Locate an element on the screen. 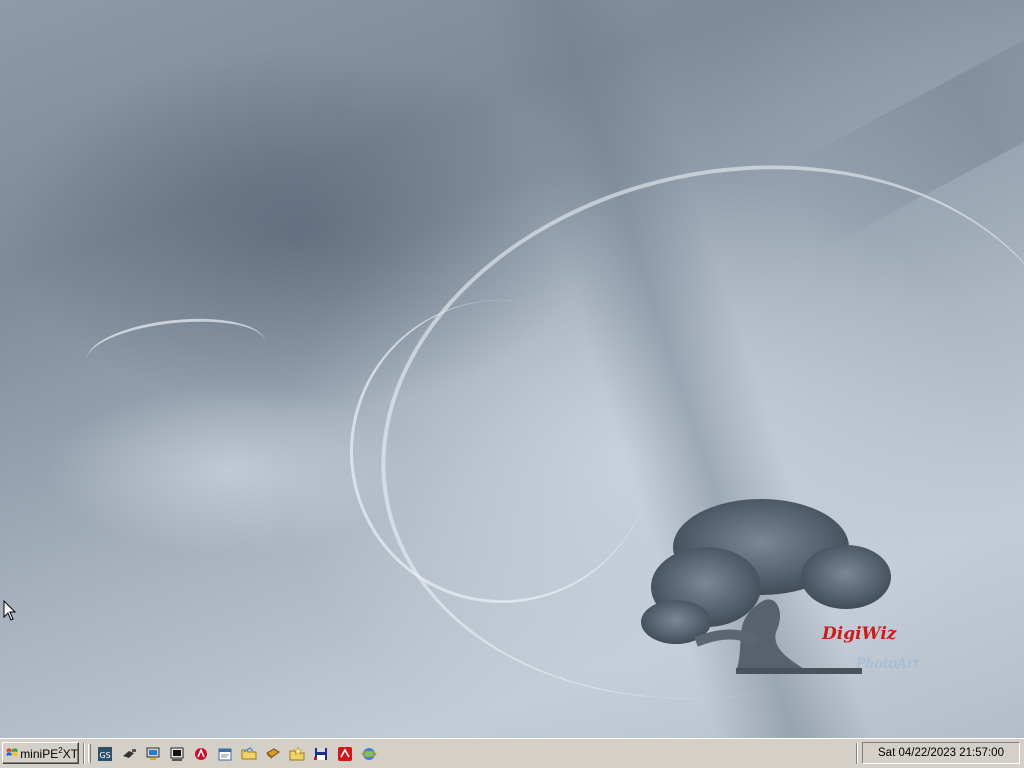 This screenshot has width=1024, height=768. system-tray-clock: Sat 04/22/2023 21:57:00 is located at coordinates (941, 753).